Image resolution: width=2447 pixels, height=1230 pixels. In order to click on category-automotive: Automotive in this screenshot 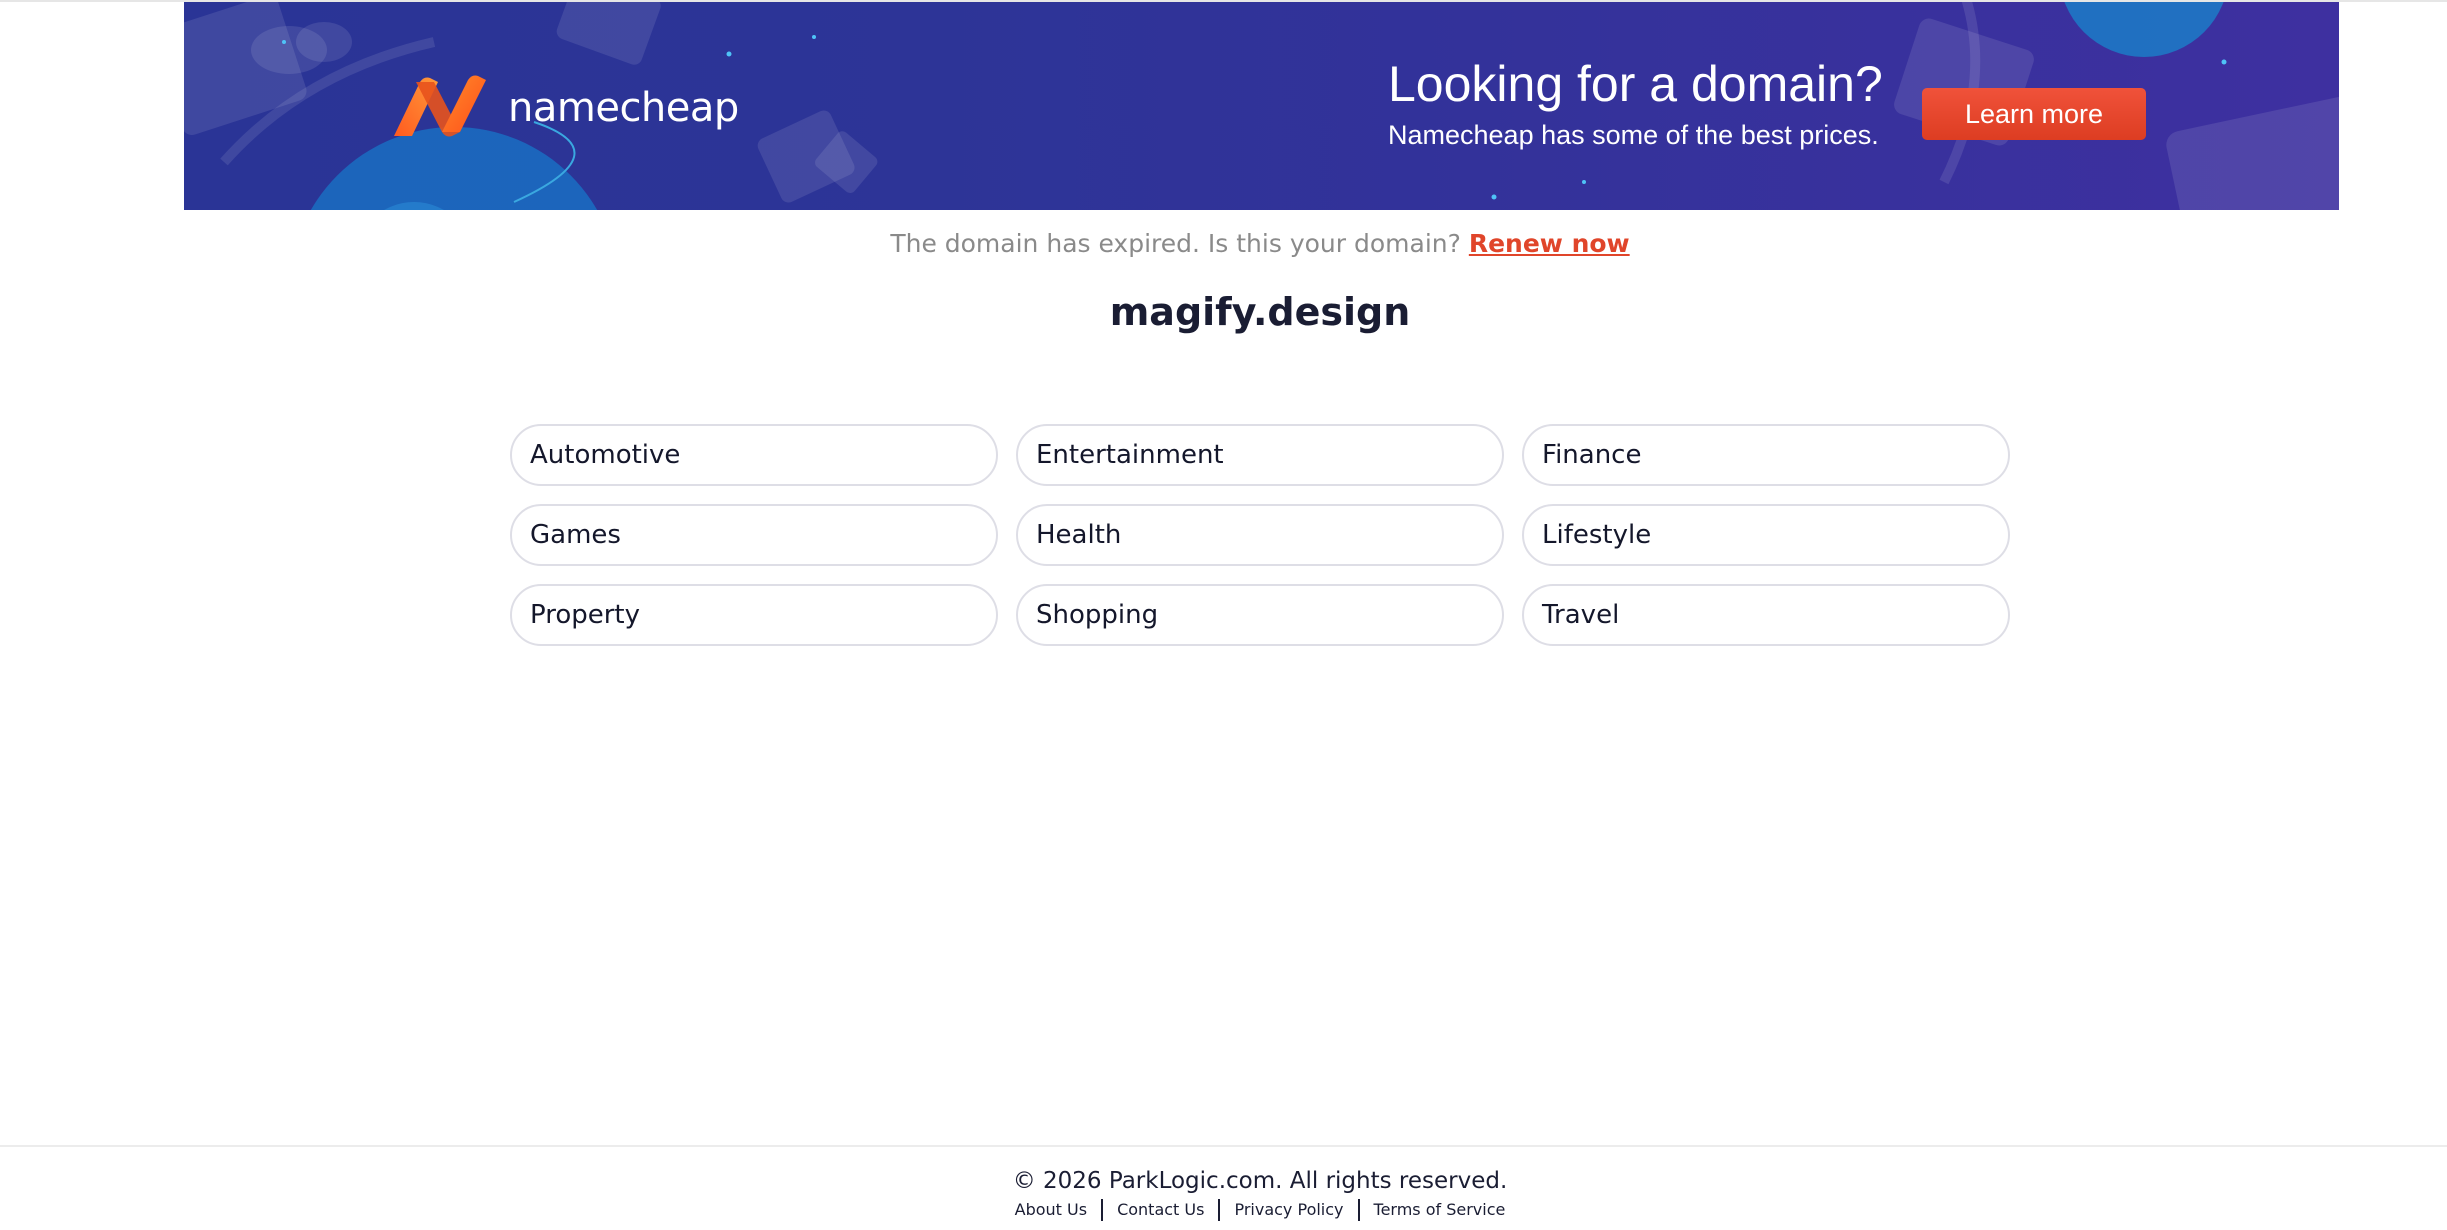, I will do `click(754, 455)`.